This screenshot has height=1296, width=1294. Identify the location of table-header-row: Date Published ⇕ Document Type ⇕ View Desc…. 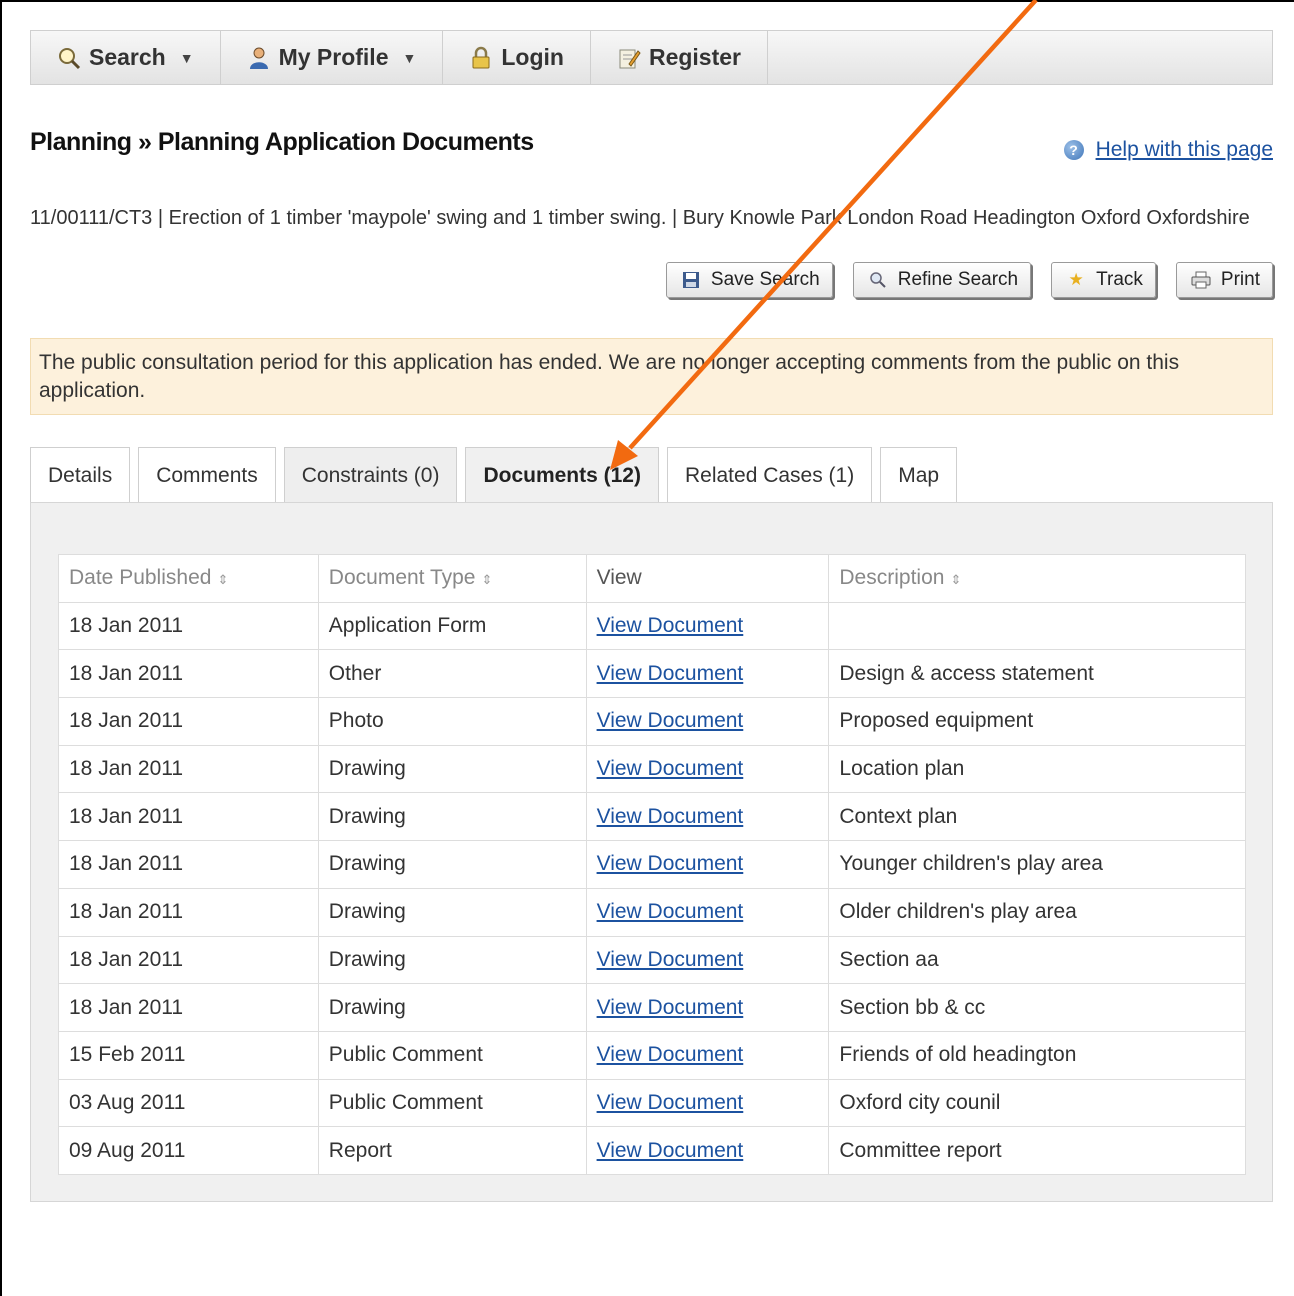
(652, 578).